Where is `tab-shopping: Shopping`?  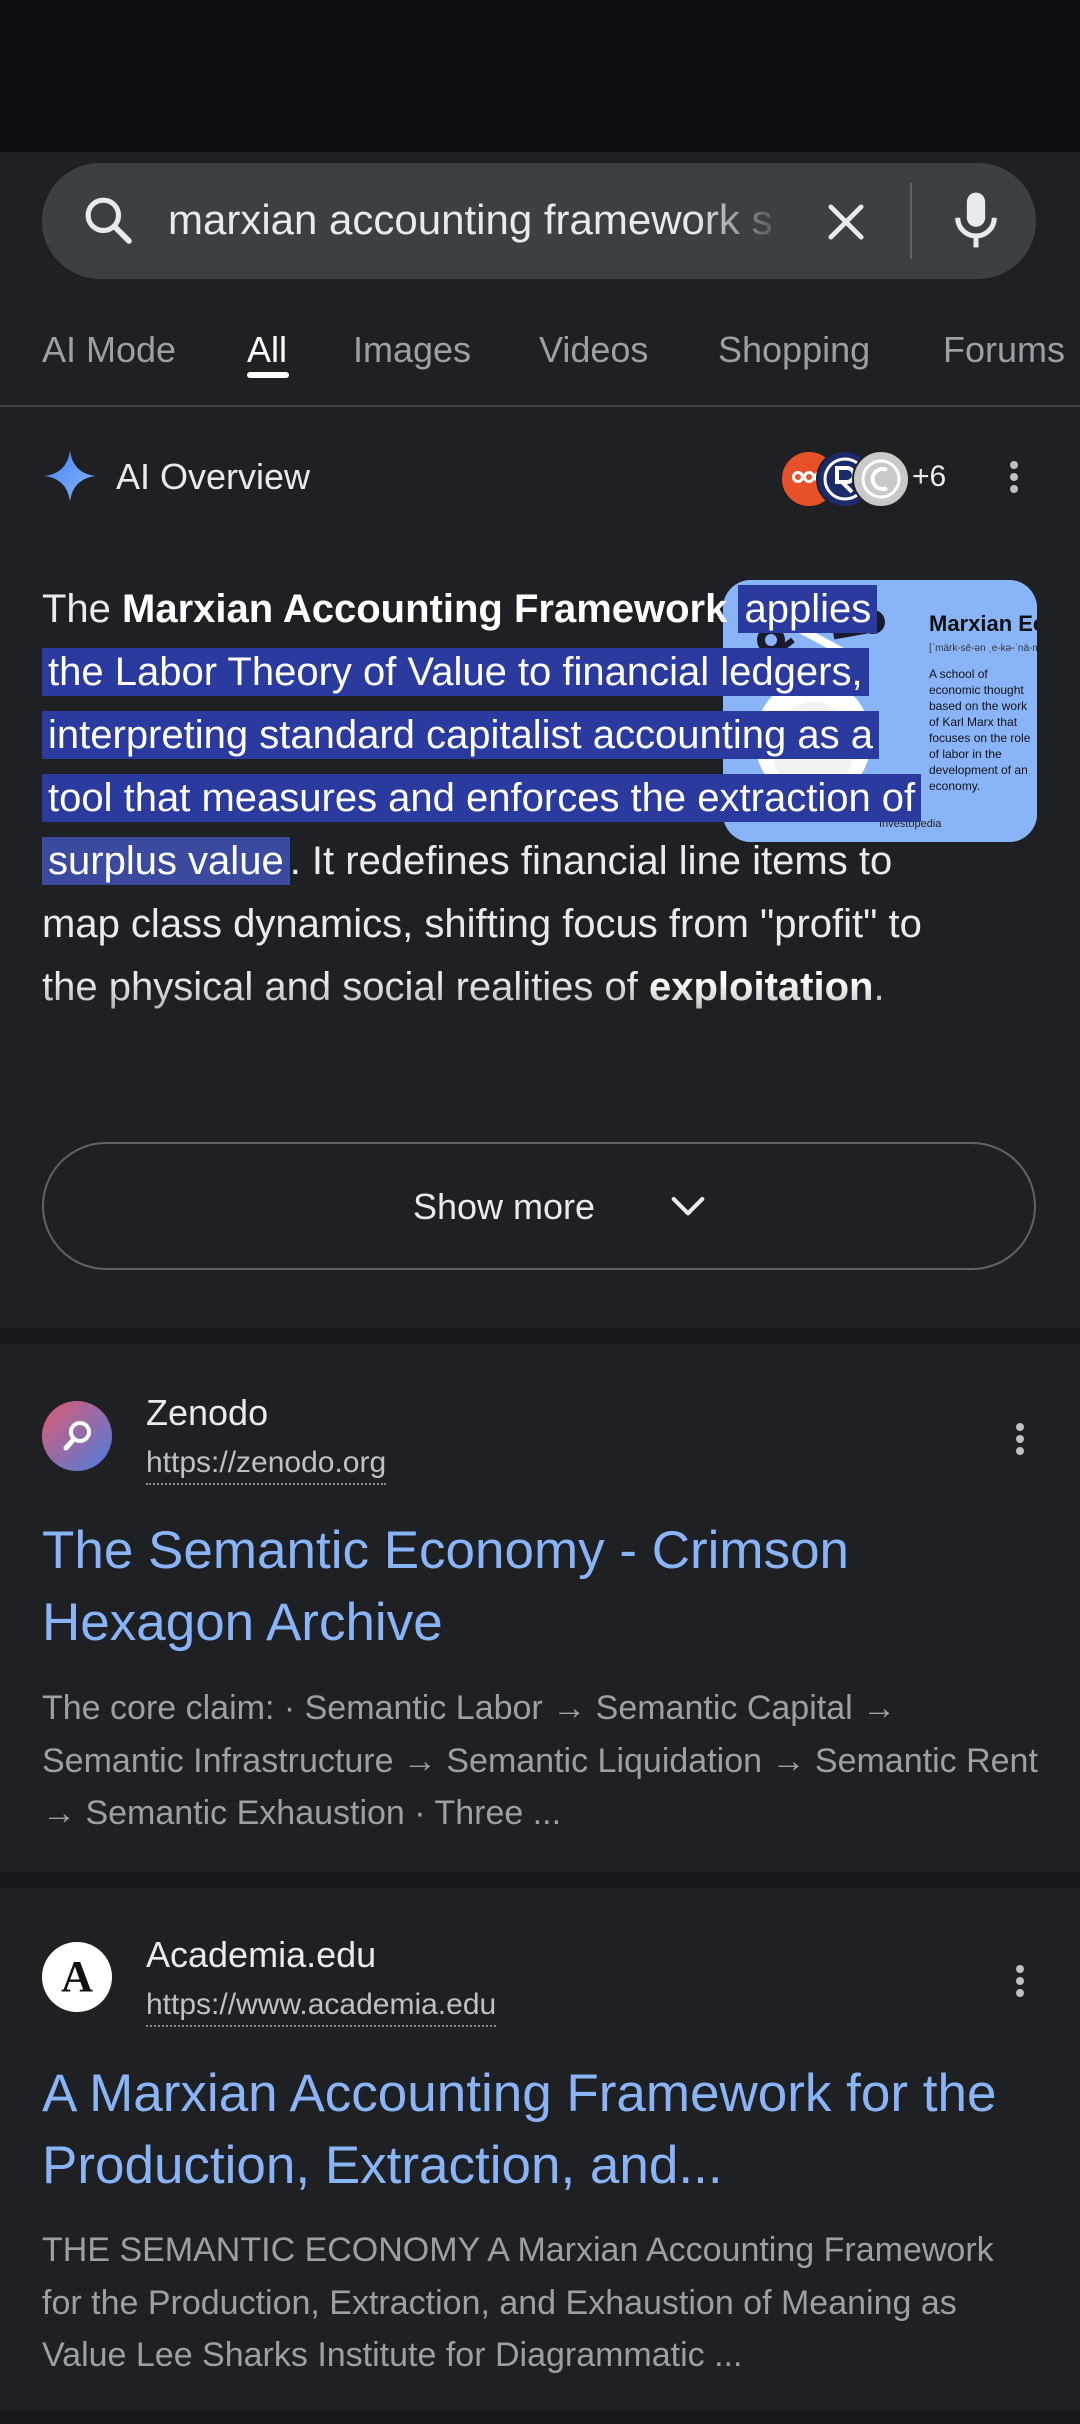
tab-shopping: Shopping is located at coordinates (794, 350).